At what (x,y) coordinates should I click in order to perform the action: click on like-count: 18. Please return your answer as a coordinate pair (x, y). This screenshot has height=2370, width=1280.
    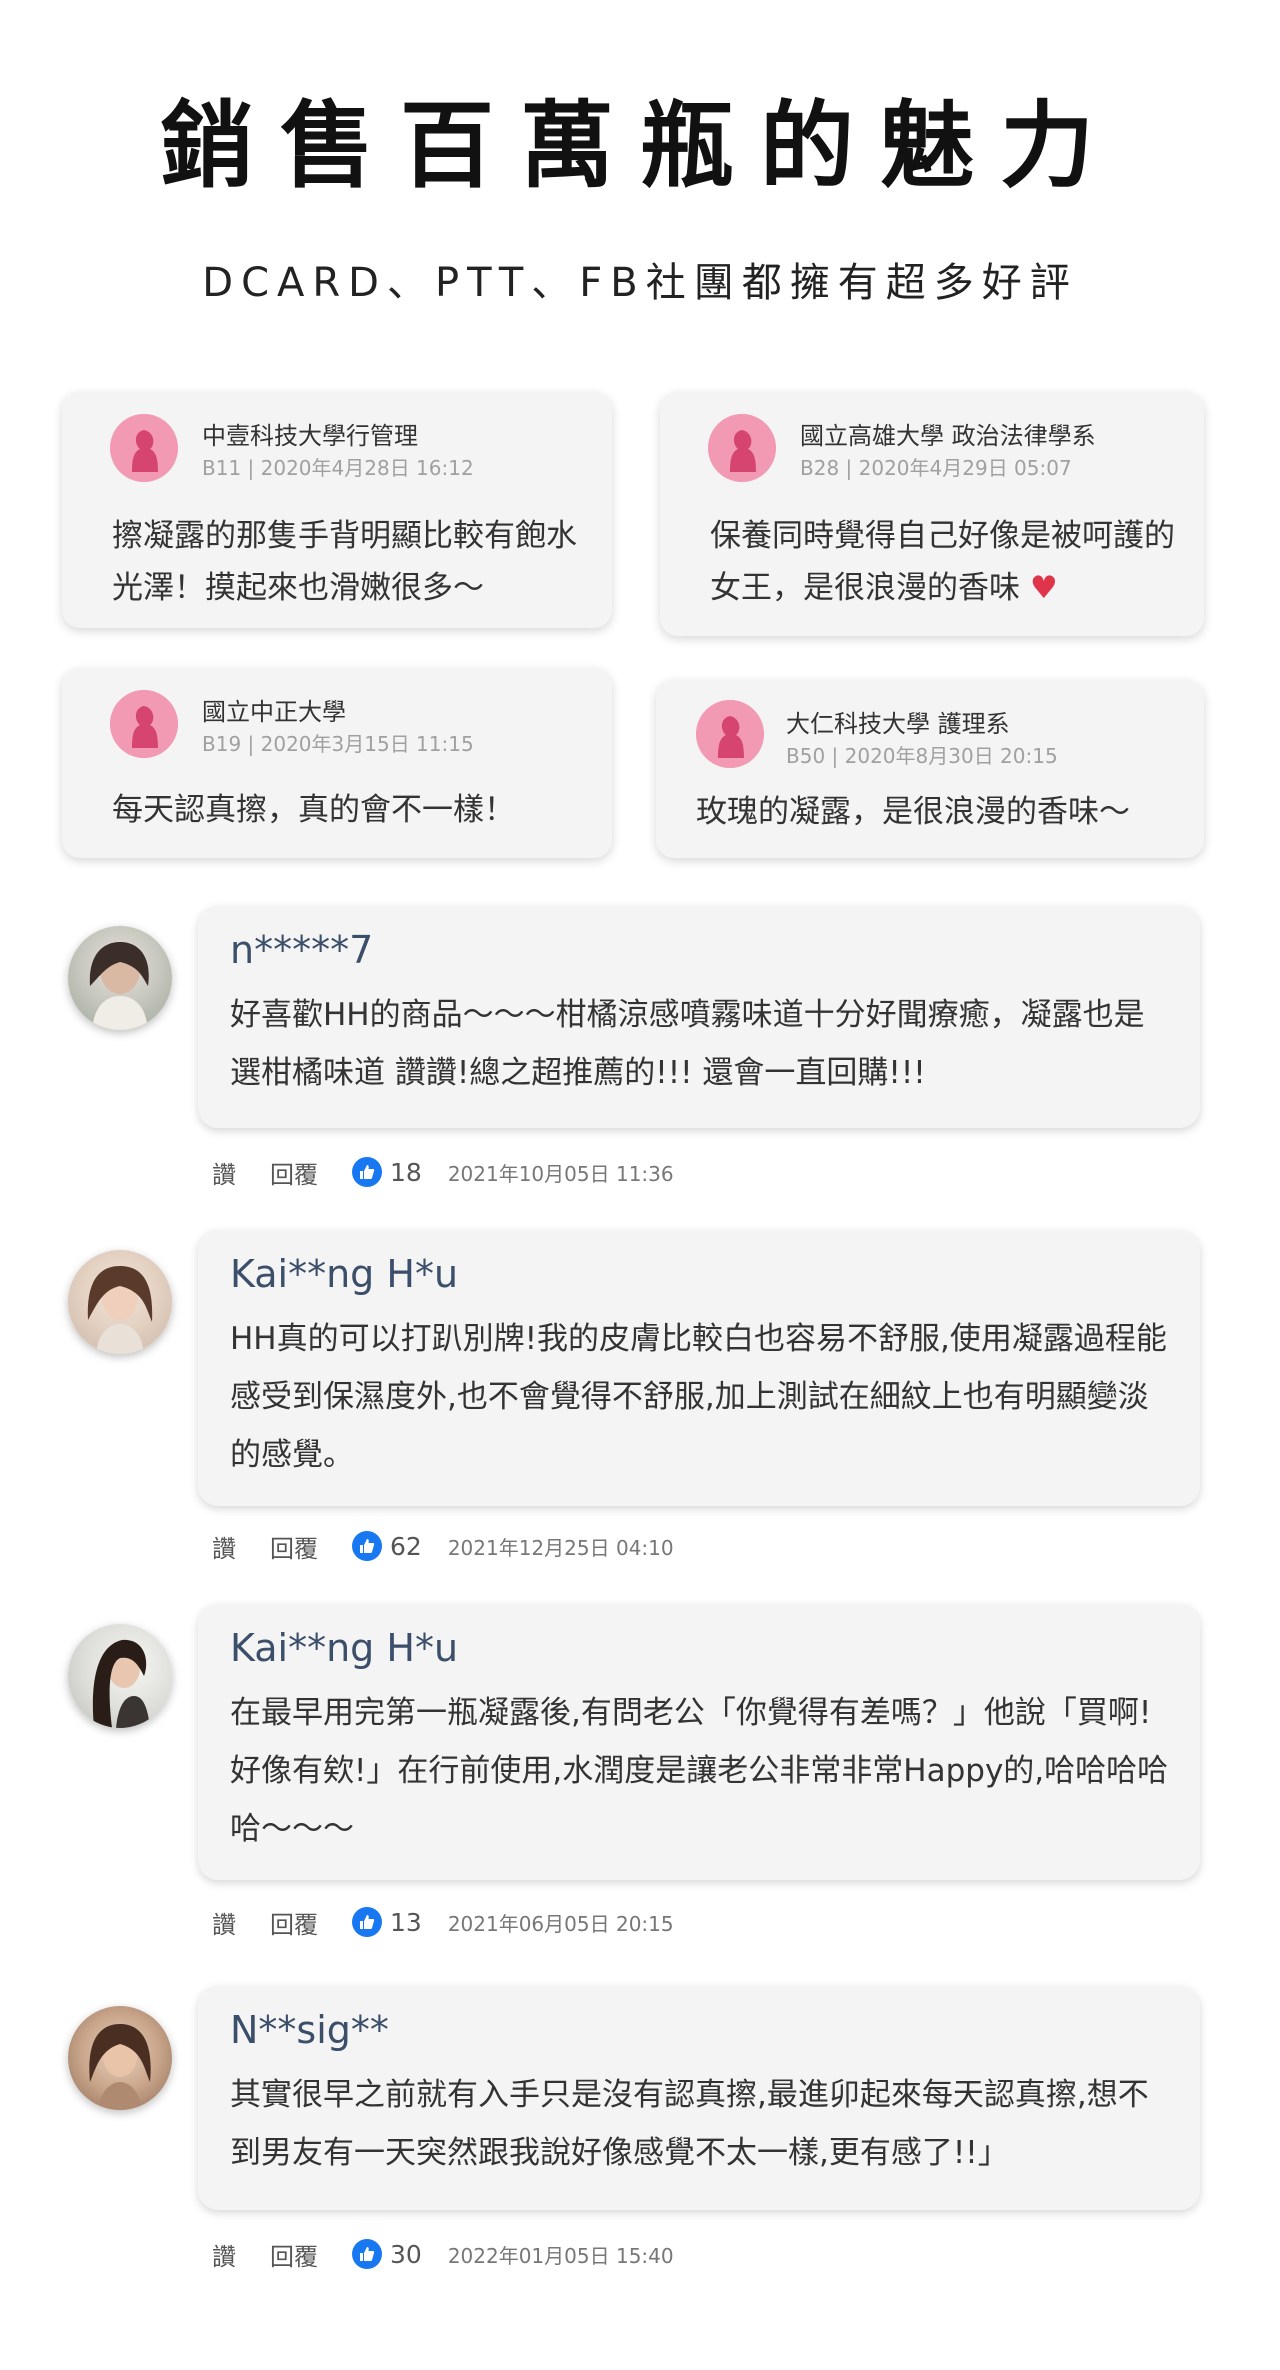
    Looking at the image, I should click on (406, 1172).